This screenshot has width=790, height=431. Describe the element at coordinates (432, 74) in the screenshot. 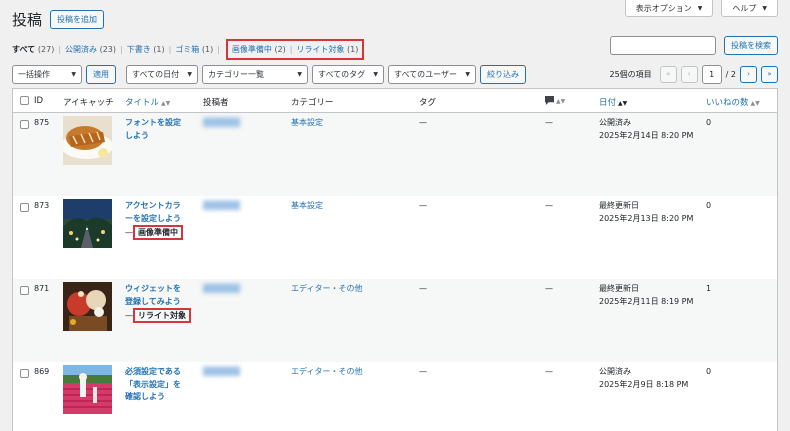

I see `user-filter-select: すべてのユーザー ▼` at that location.